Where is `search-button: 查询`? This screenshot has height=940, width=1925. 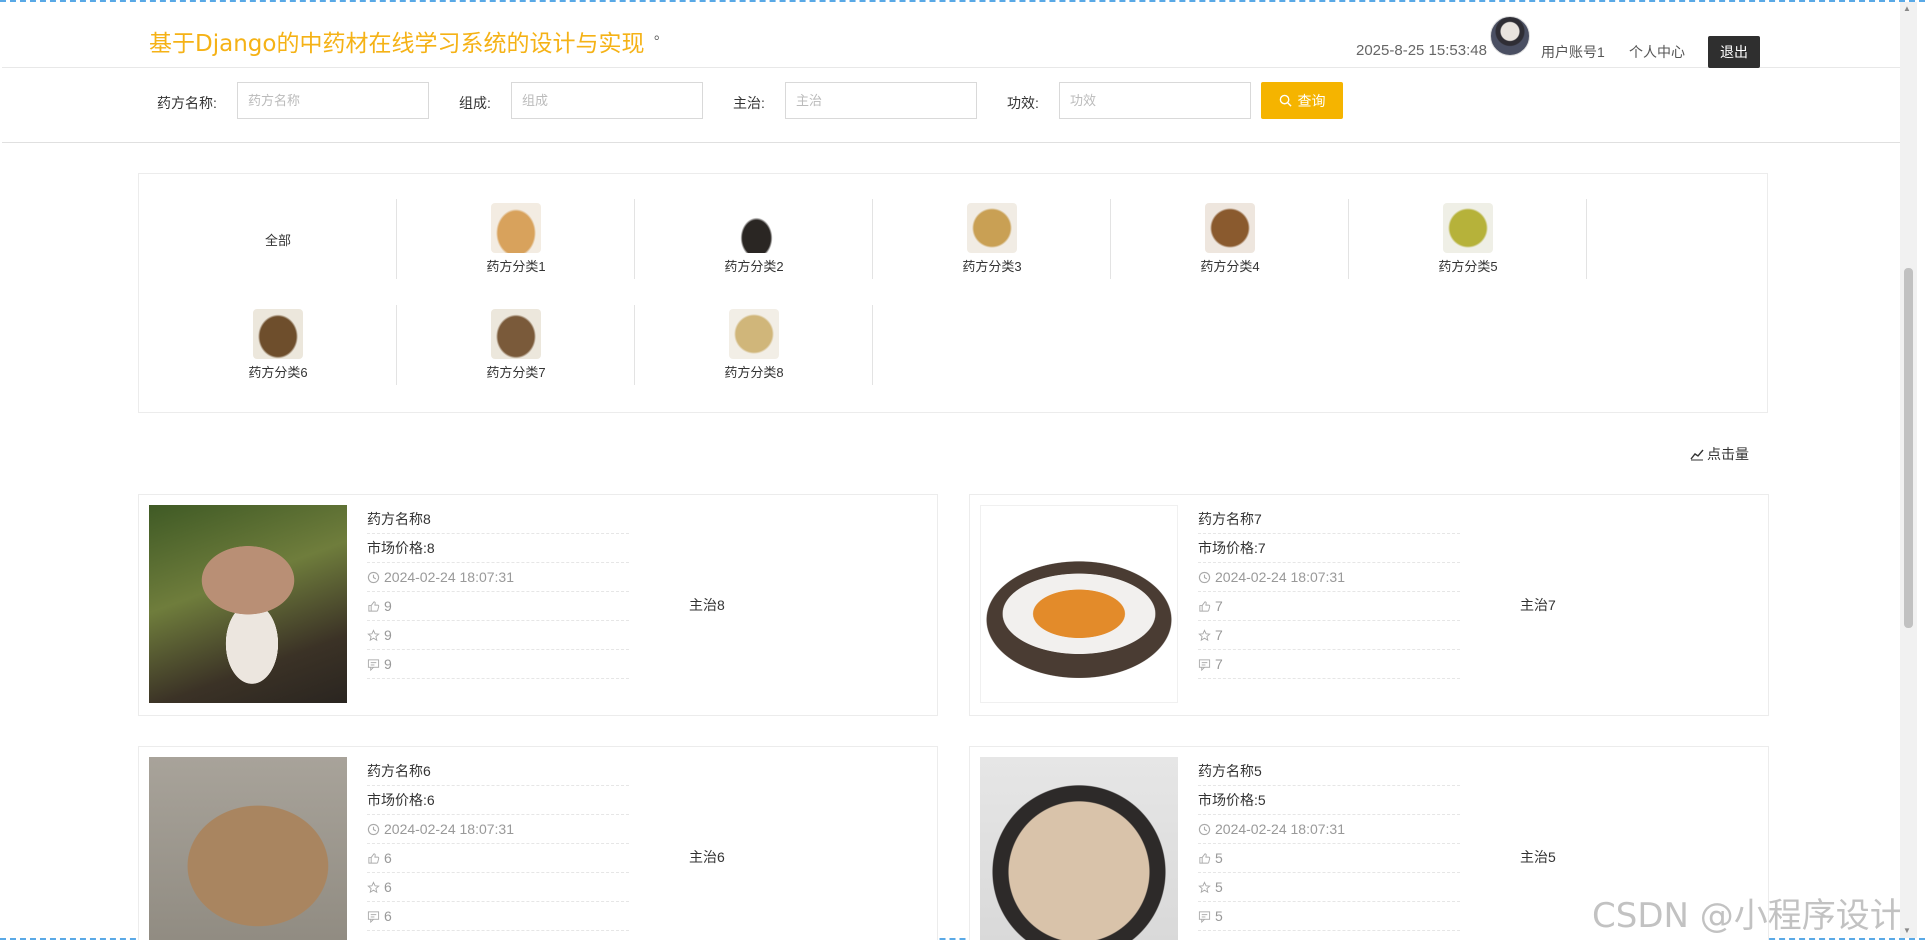 search-button: 查询 is located at coordinates (1302, 100).